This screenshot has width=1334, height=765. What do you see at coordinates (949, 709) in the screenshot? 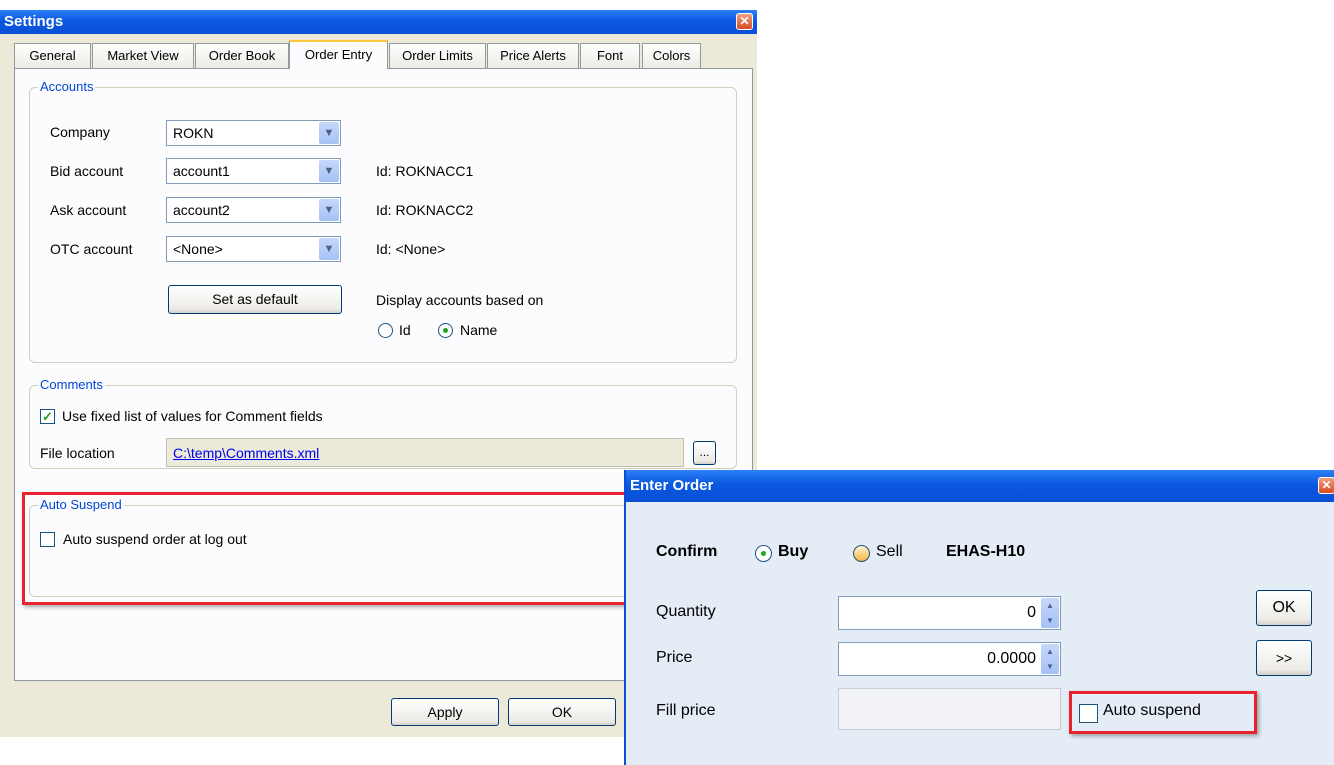
I see `fill-price-input` at bounding box center [949, 709].